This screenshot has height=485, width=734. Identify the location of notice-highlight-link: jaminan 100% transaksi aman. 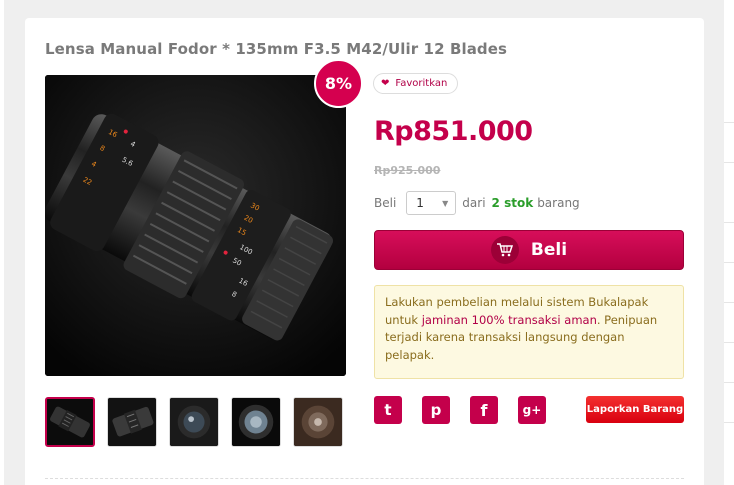
(509, 320).